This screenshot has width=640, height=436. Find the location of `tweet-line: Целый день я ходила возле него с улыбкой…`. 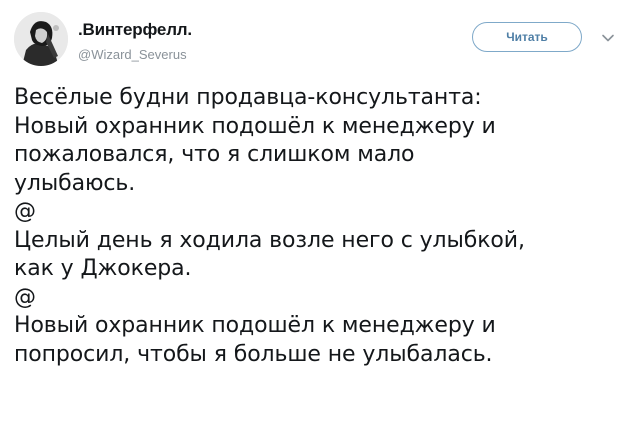

tweet-line: Целый день я ходила возле него с улыбкой… is located at coordinates (269, 240).